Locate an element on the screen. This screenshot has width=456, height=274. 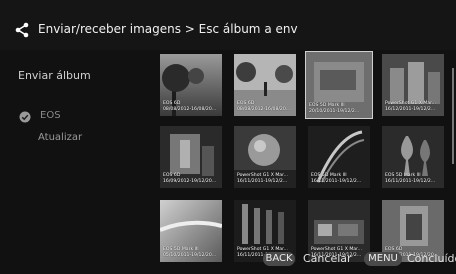
page-title: Enviar/receber imagens > Esc álbum a env is located at coordinates (168, 29).